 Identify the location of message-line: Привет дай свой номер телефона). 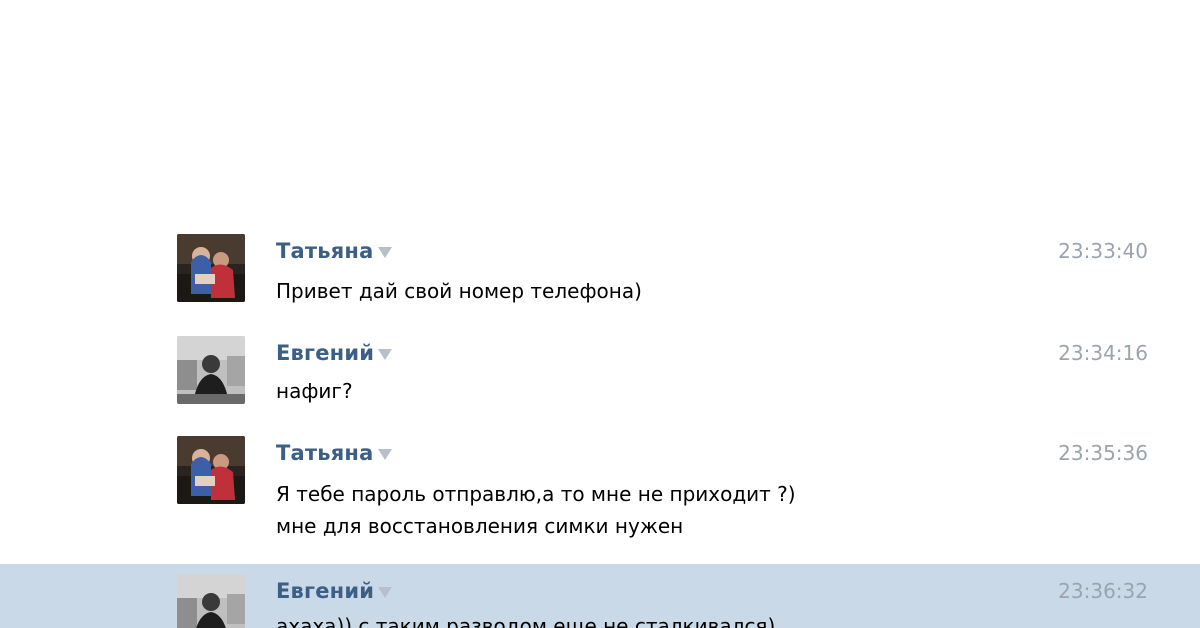
(459, 291).